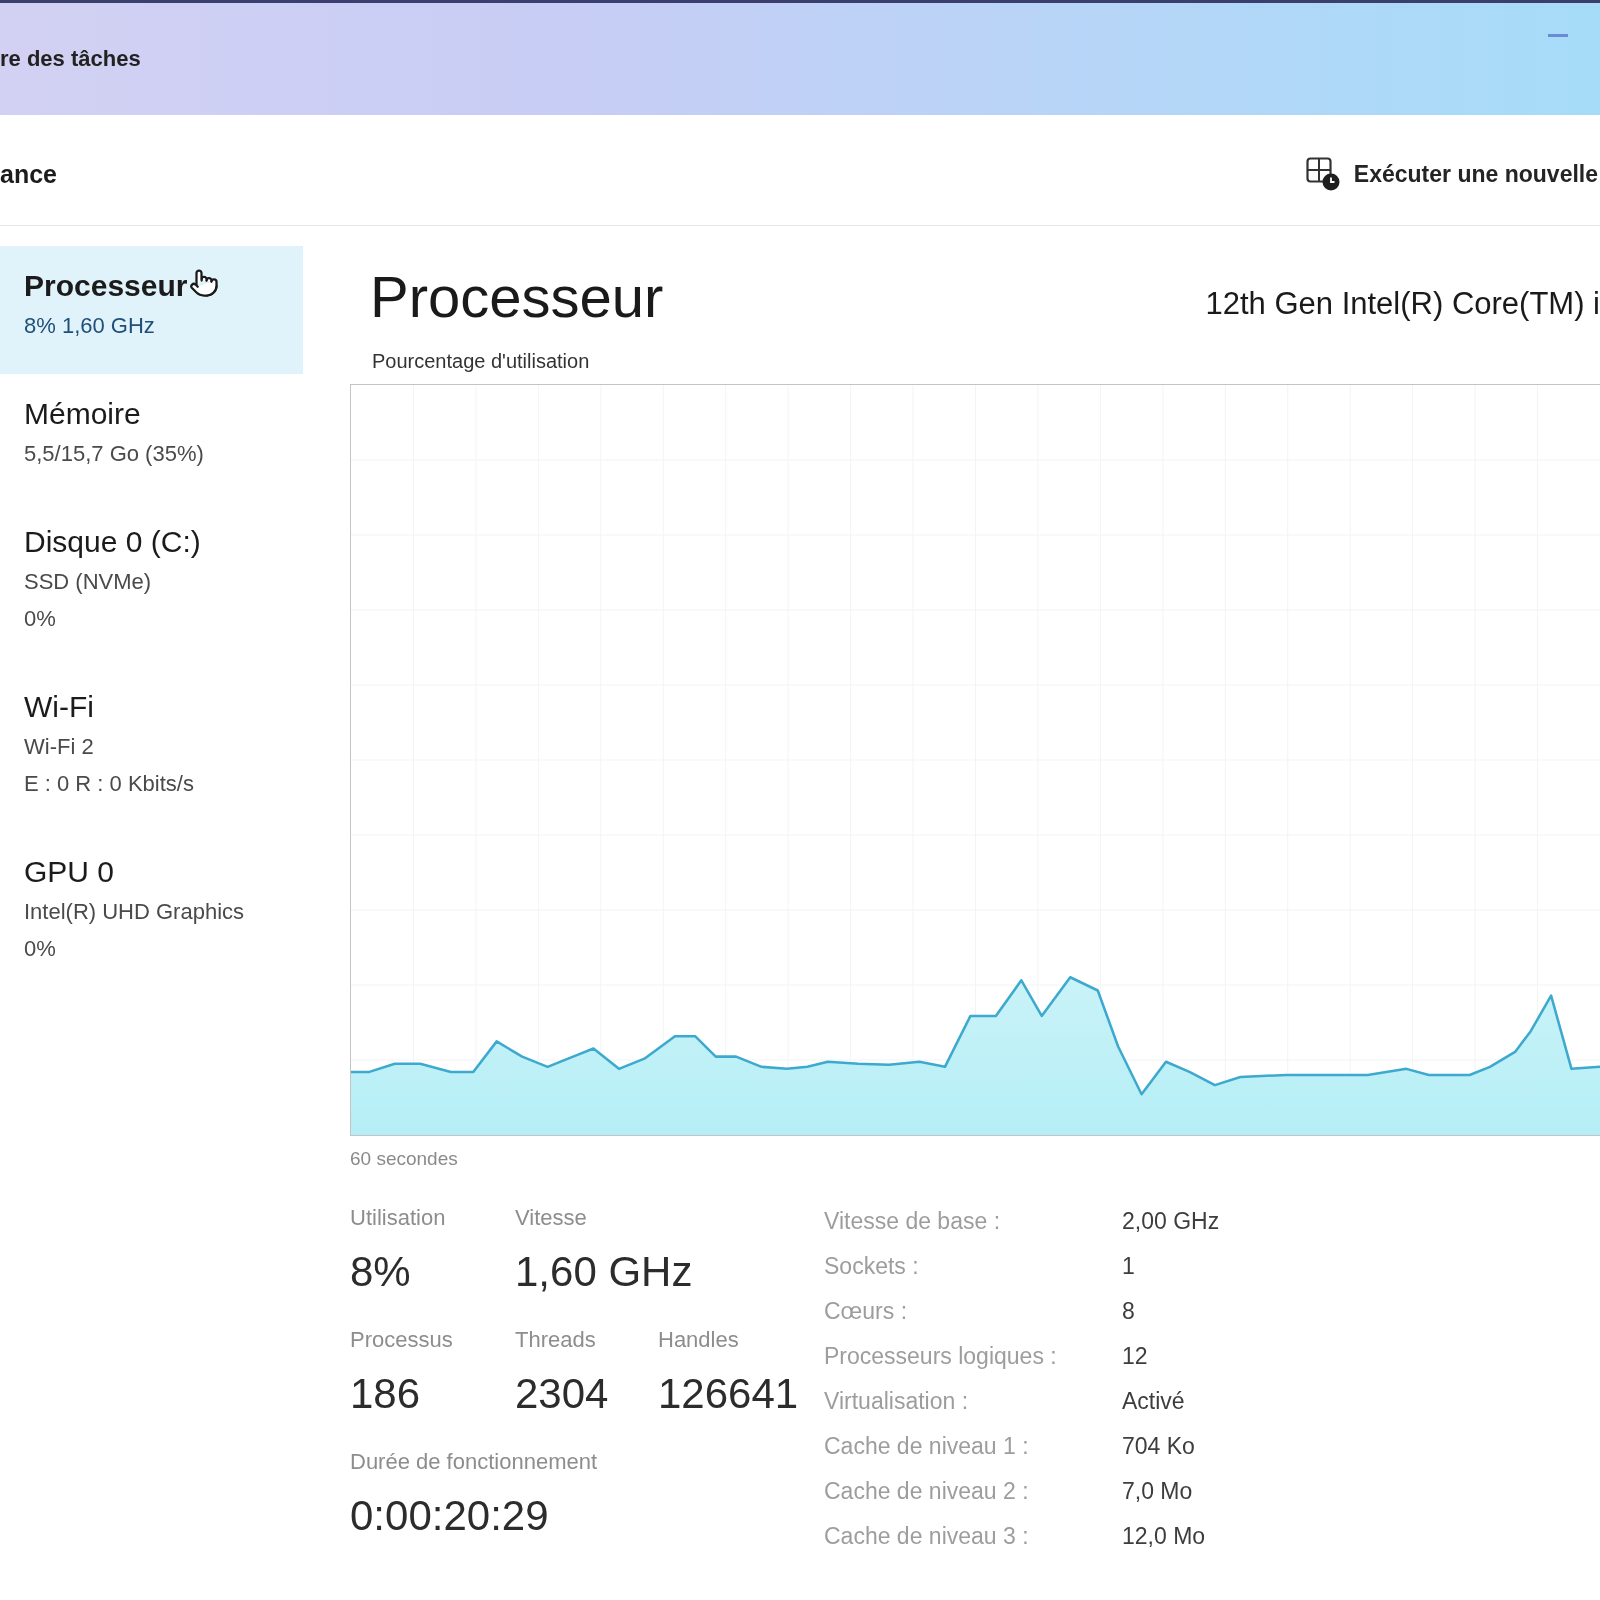 The image size is (1600, 1600). Describe the element at coordinates (1402, 304) in the screenshot. I see `processor-name: 12th Gen Intel(R) Core(TM) i` at that location.